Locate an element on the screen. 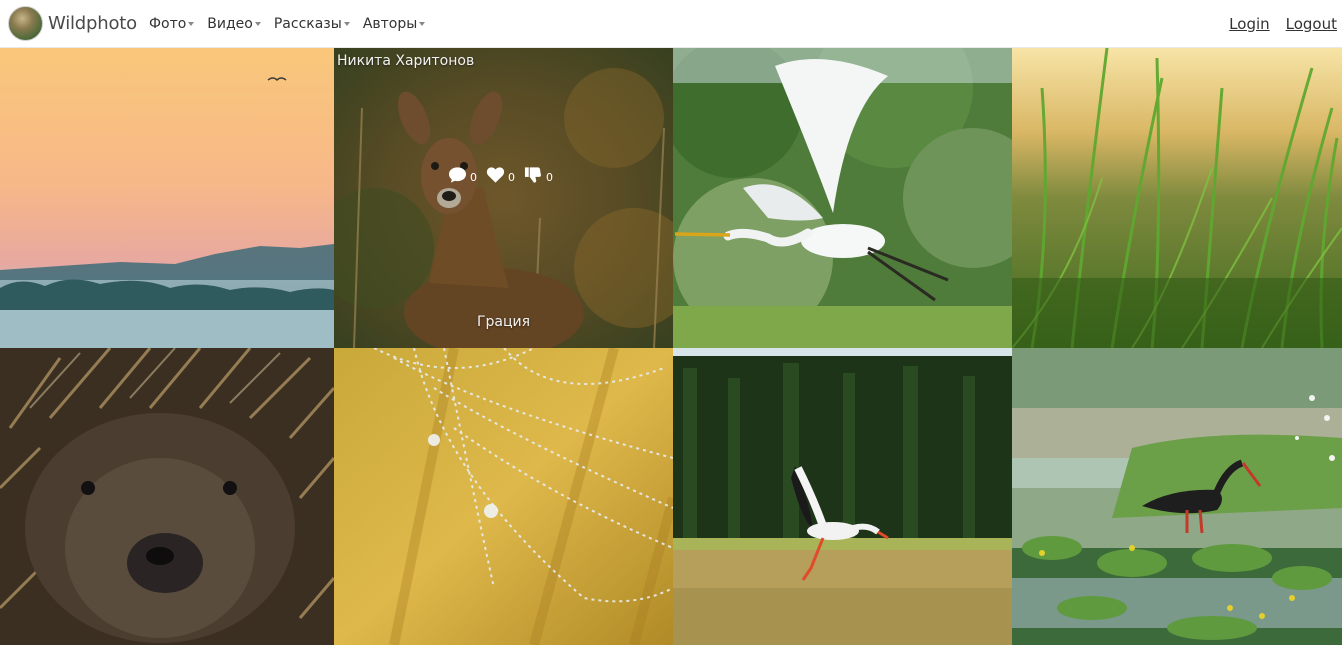  photo-dewy-grass is located at coordinates (1177, 198).